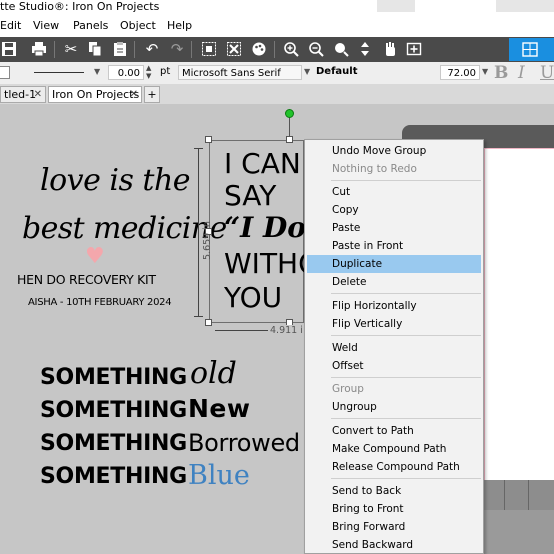 The height and width of the screenshot is (554, 554). What do you see at coordinates (124, 228) in the screenshot?
I see `design-line-medicine: best medicine` at bounding box center [124, 228].